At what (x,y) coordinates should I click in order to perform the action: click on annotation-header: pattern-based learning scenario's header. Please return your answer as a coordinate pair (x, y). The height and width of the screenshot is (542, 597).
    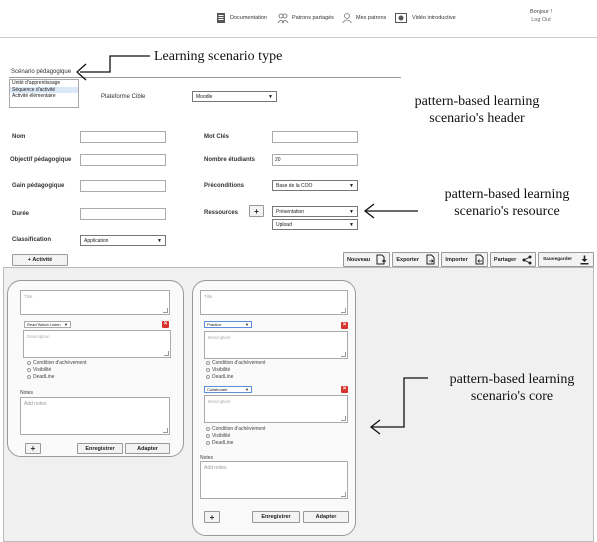
    Looking at the image, I should click on (477, 110).